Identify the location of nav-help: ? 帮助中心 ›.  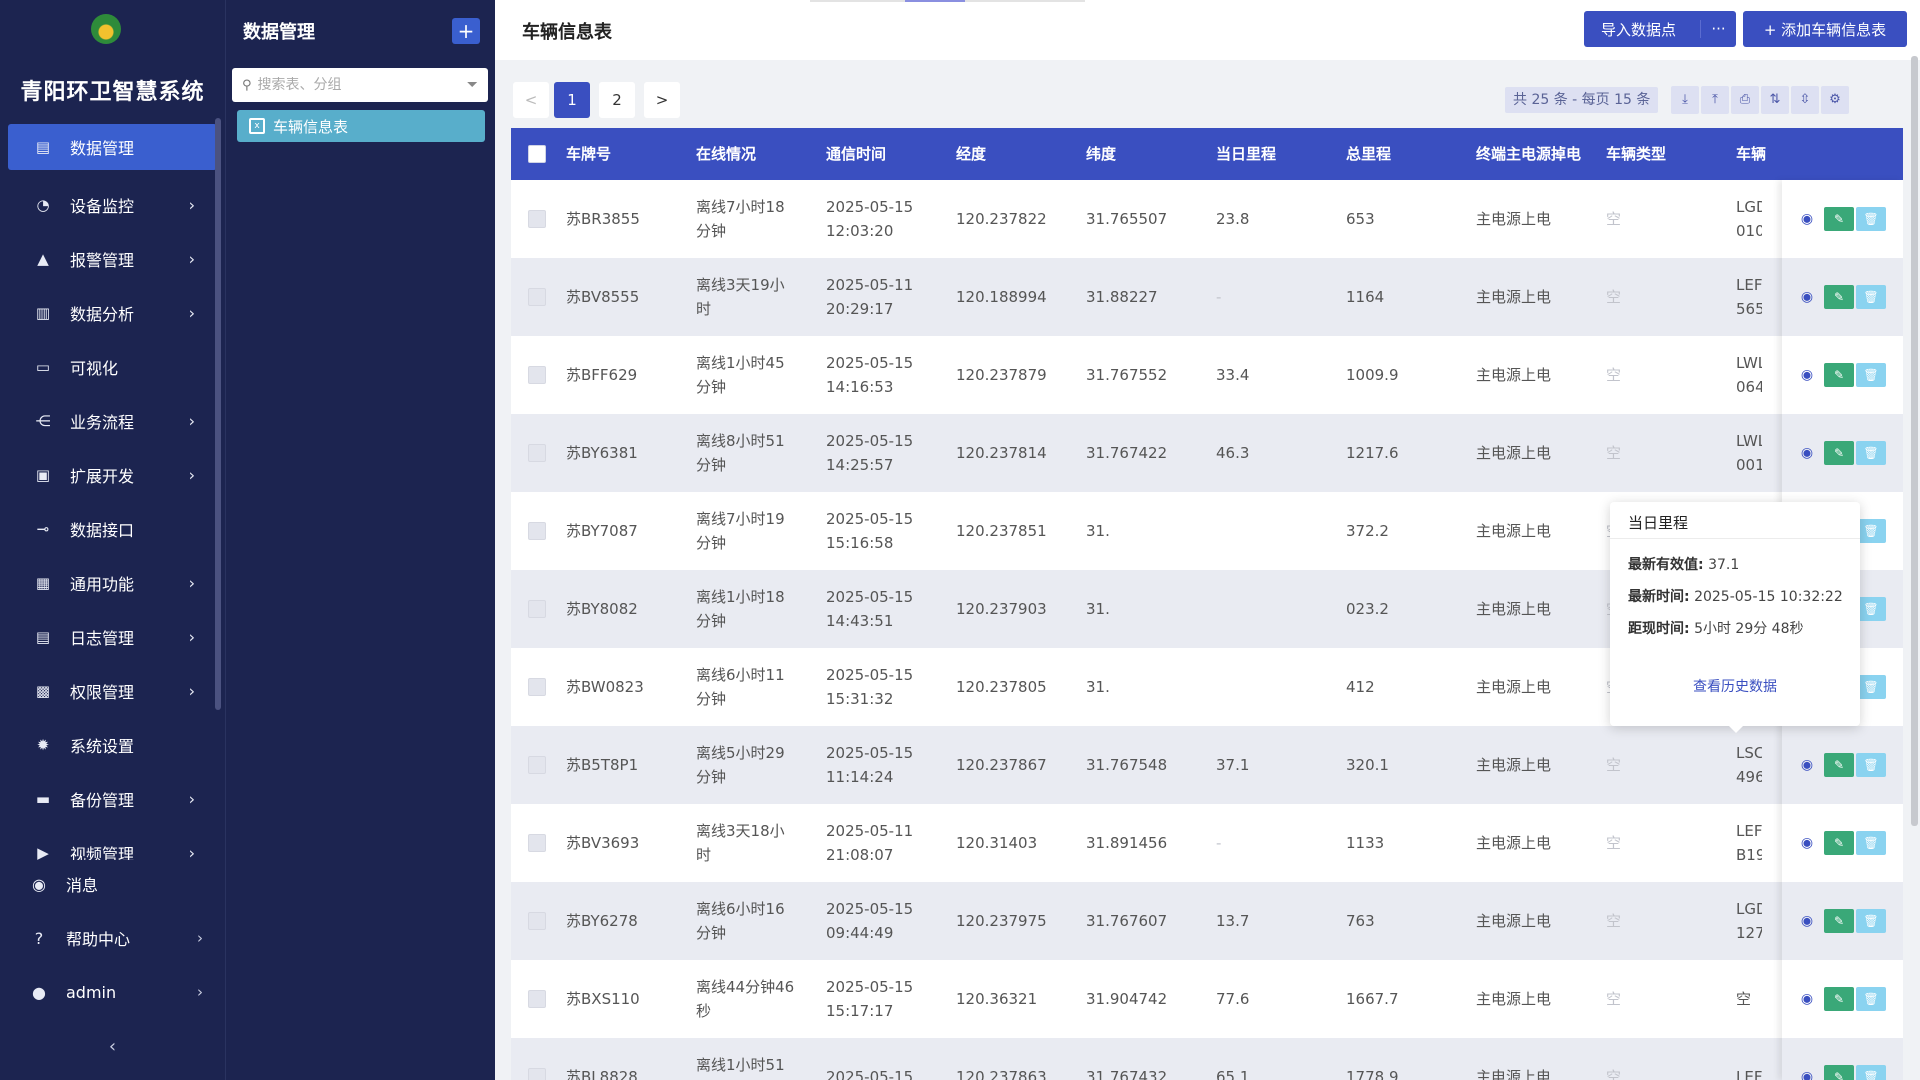
(112, 938).